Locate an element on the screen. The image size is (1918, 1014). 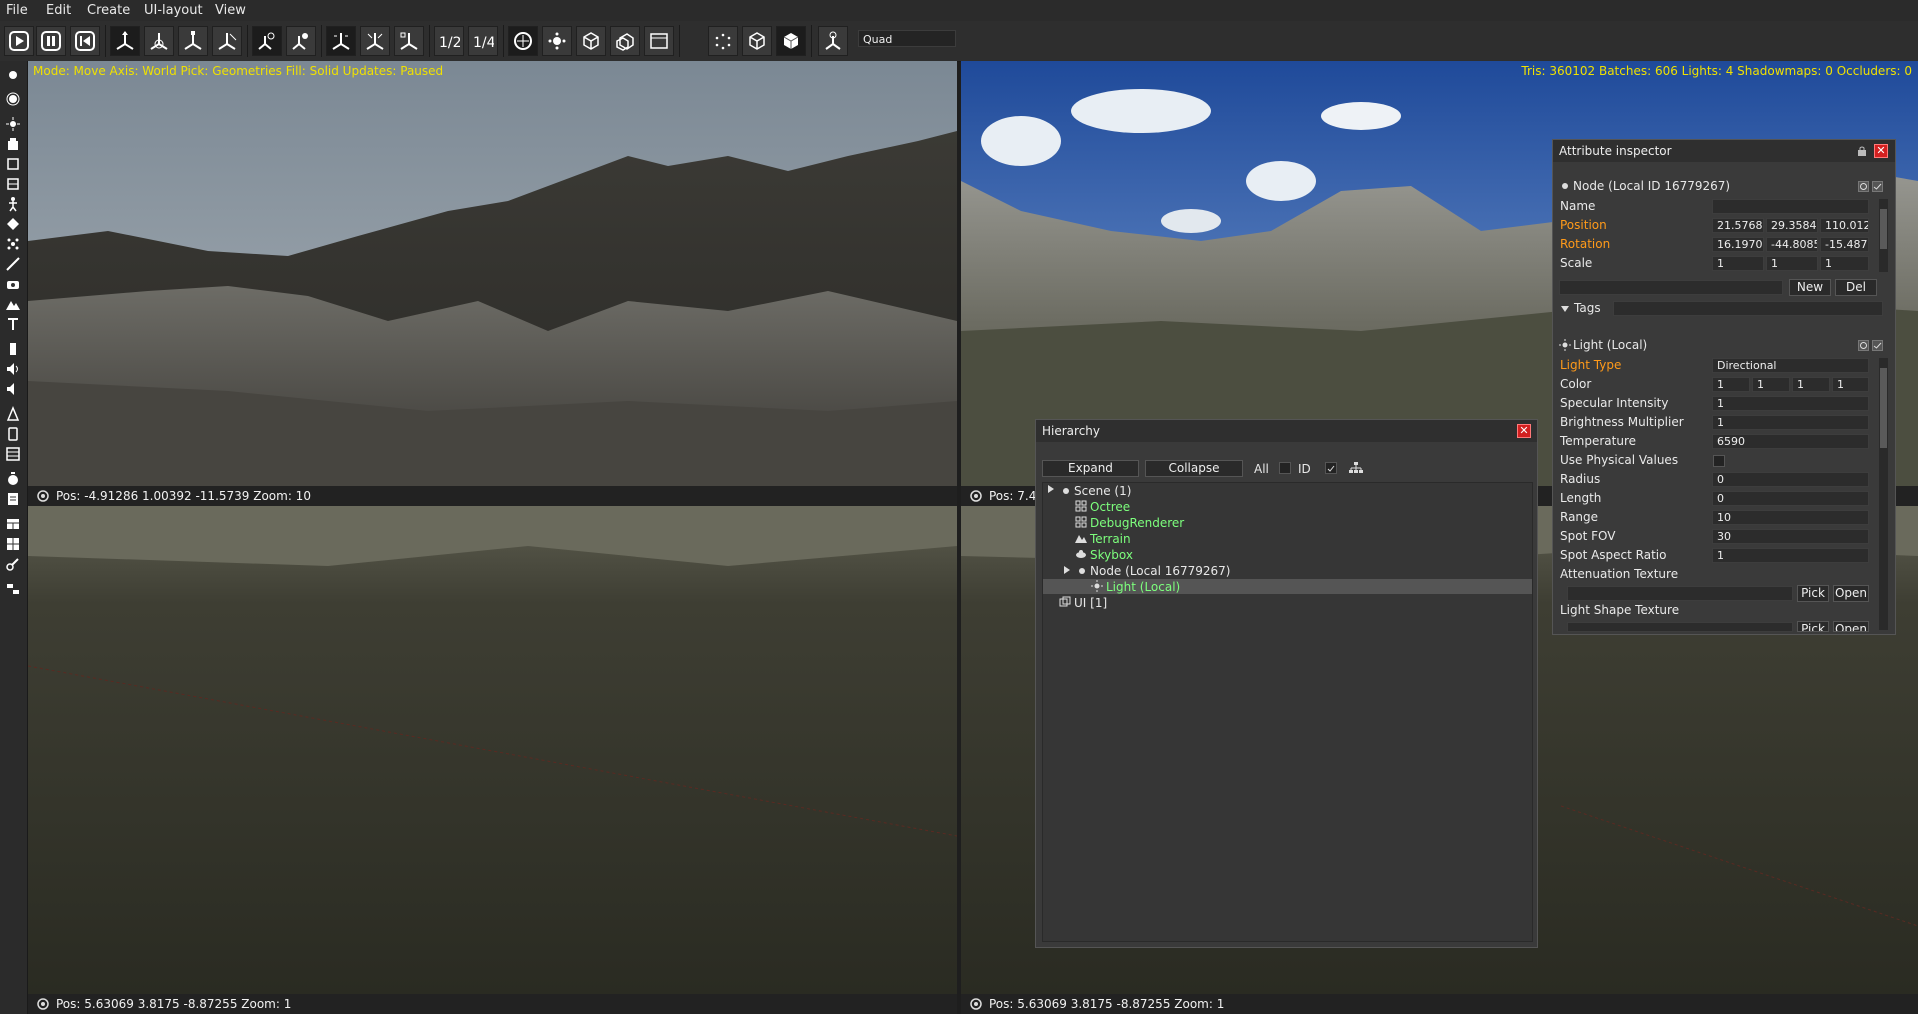
new-tag-button: New is located at coordinates (1810, 287).